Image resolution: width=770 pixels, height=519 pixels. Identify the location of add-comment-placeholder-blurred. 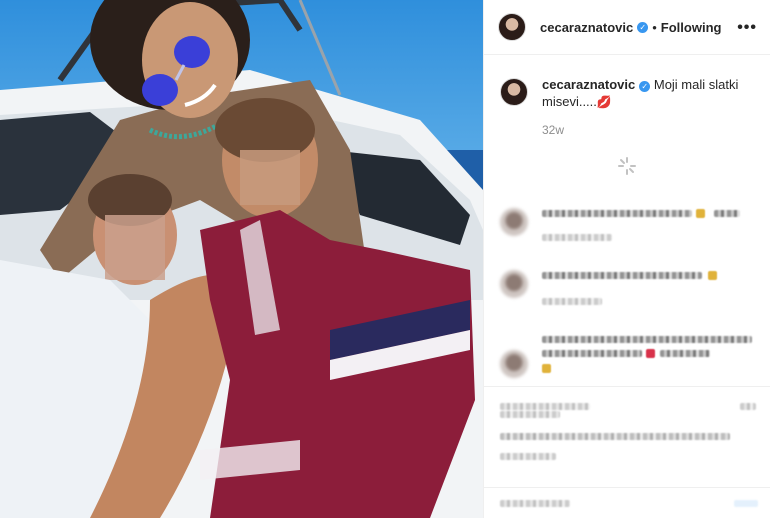
(535, 503).